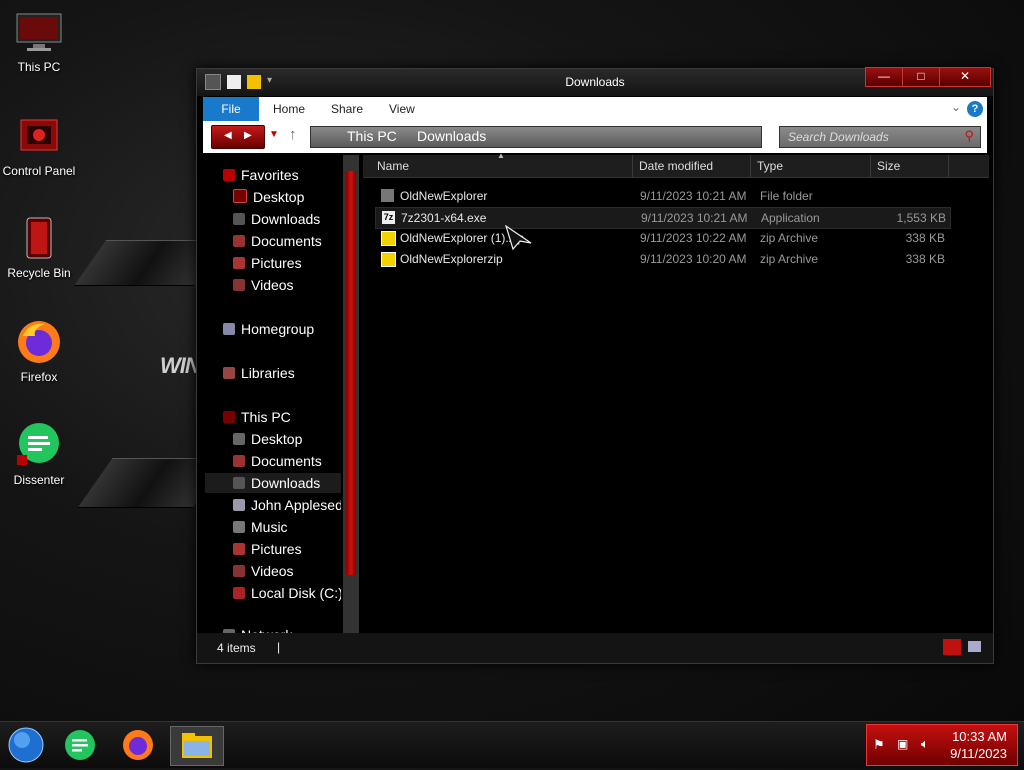  I want to click on minimize-button: —, so click(884, 77).